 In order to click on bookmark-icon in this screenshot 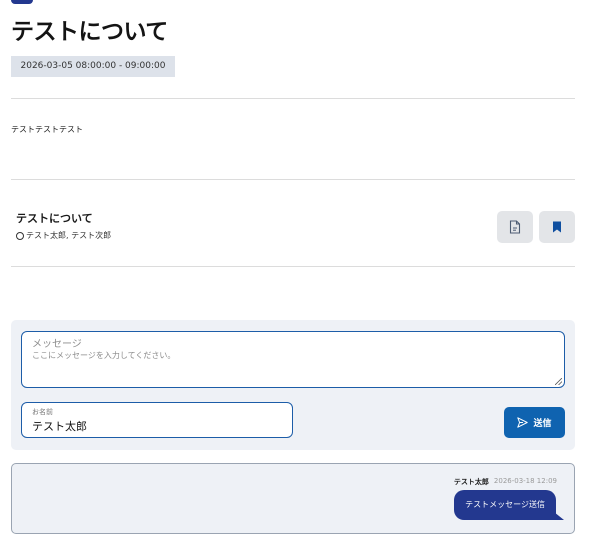, I will do `click(557, 227)`.